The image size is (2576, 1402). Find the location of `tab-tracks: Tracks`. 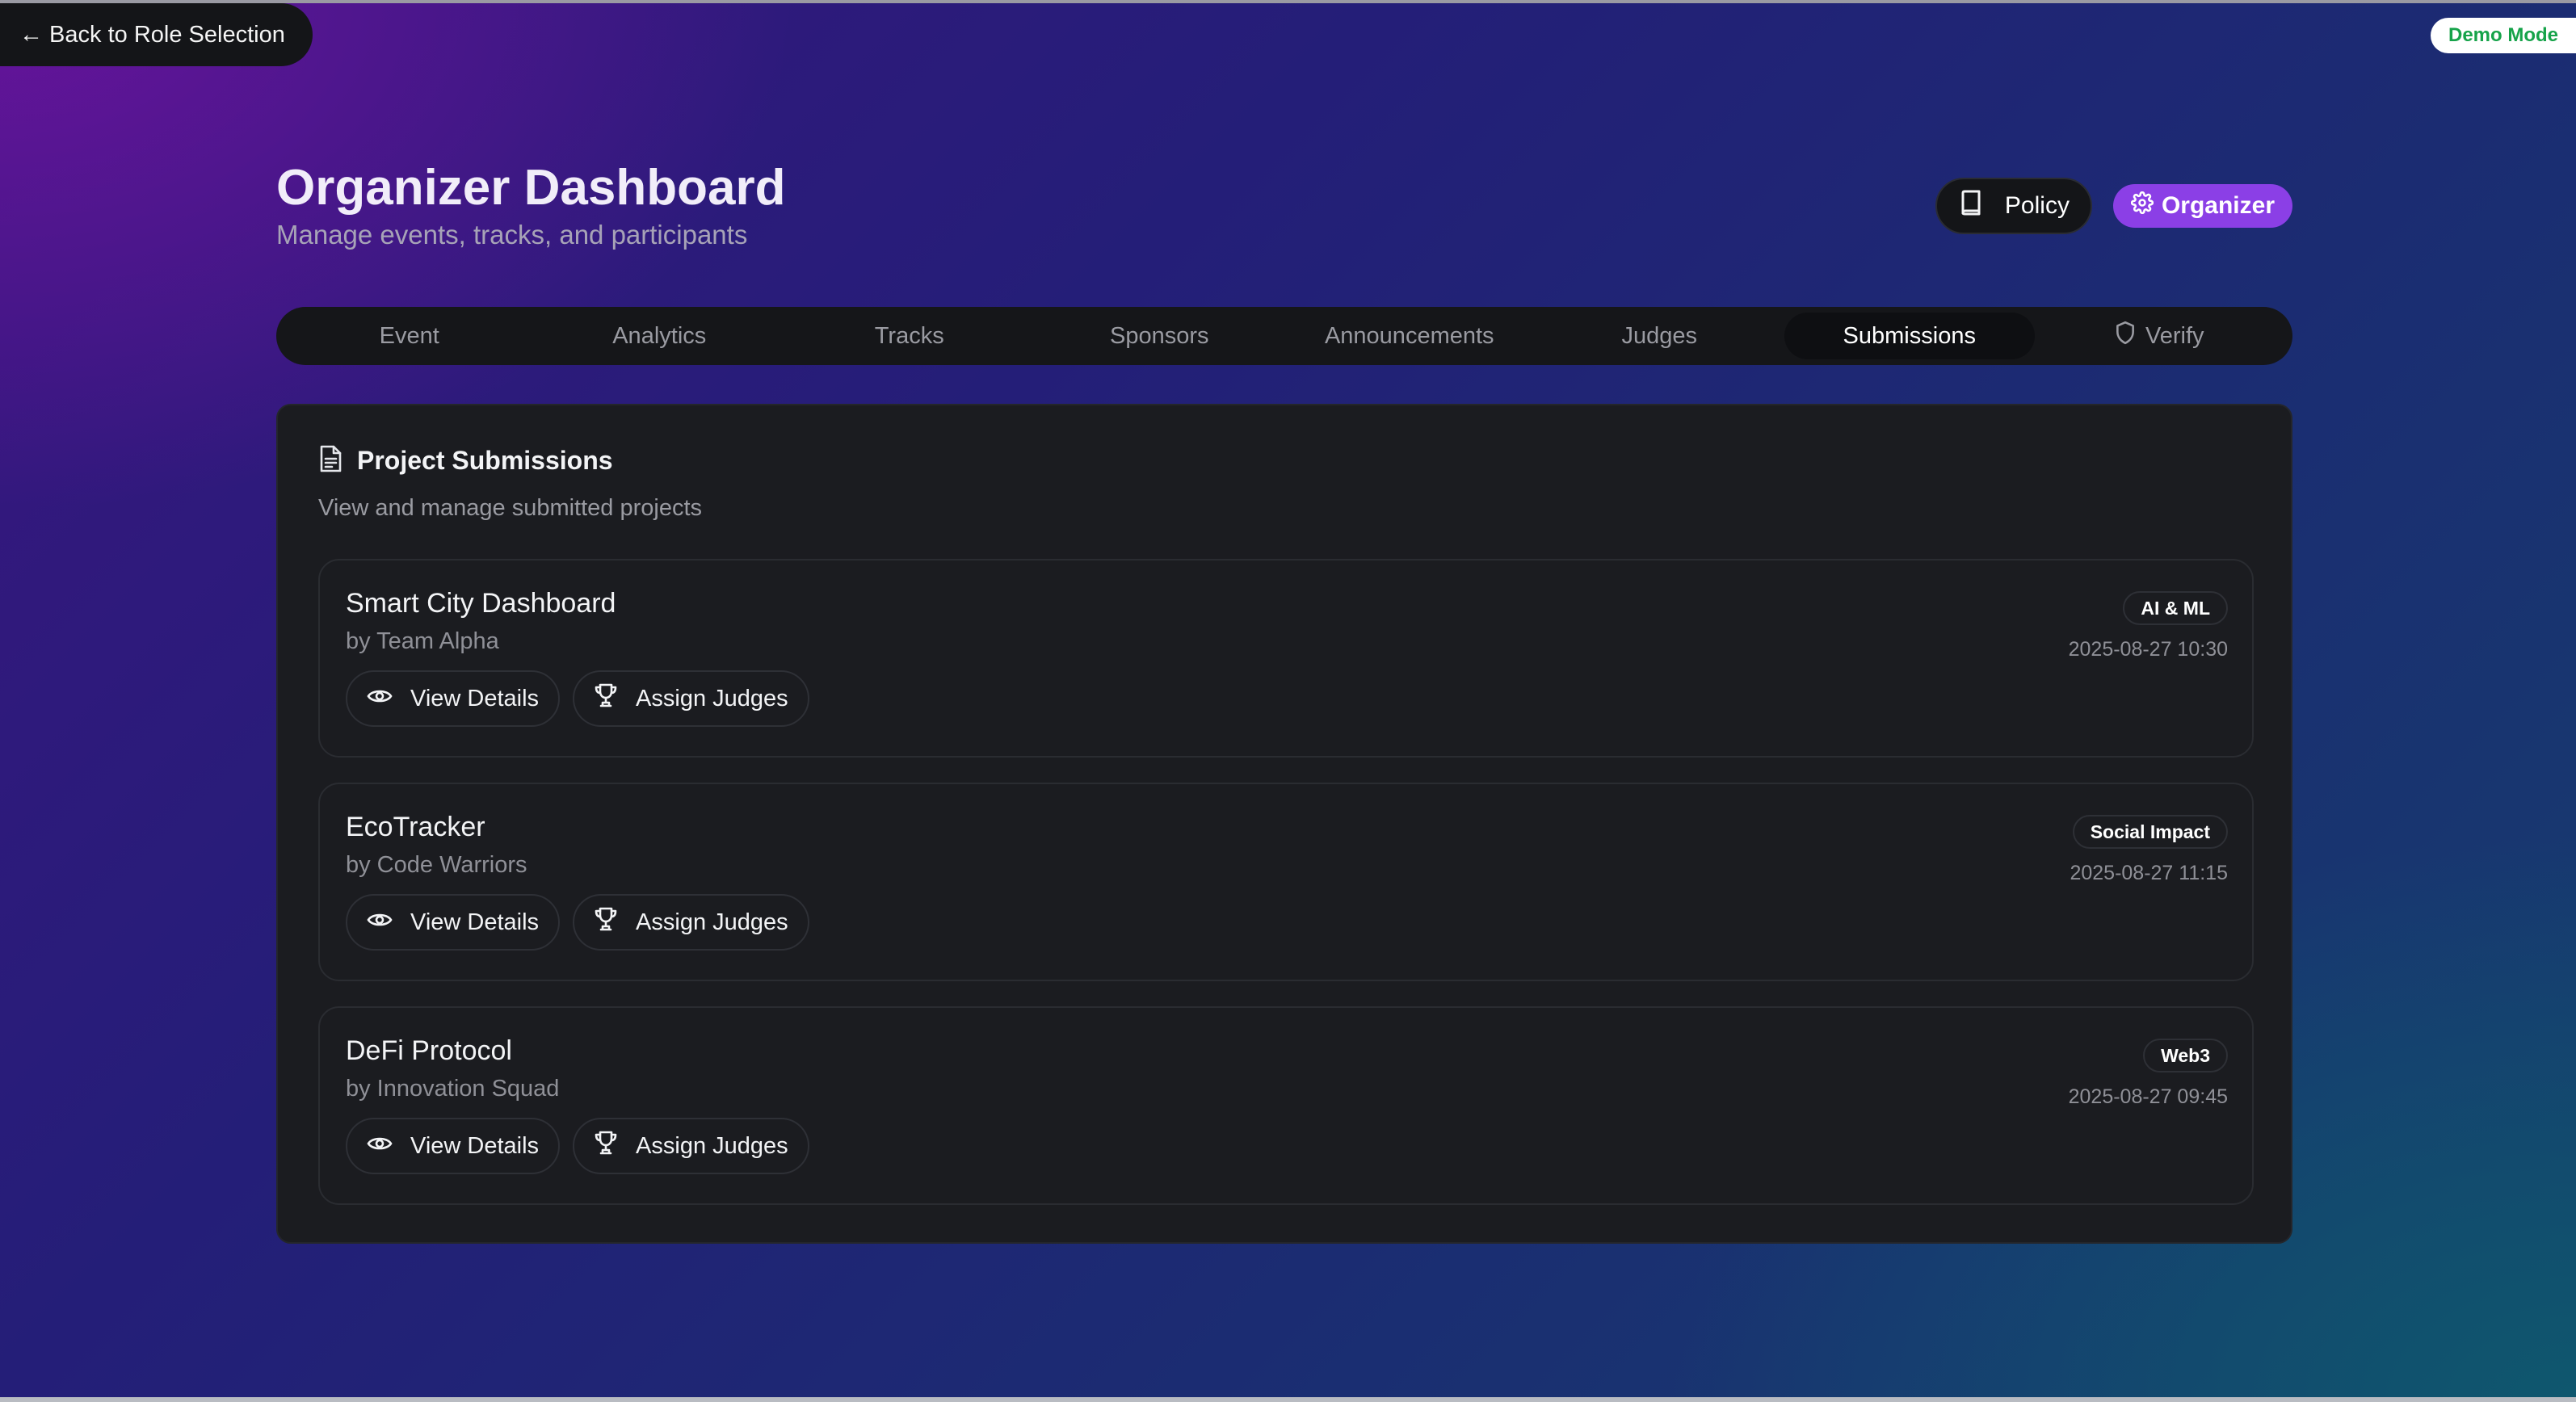

tab-tracks: Tracks is located at coordinates (909, 336).